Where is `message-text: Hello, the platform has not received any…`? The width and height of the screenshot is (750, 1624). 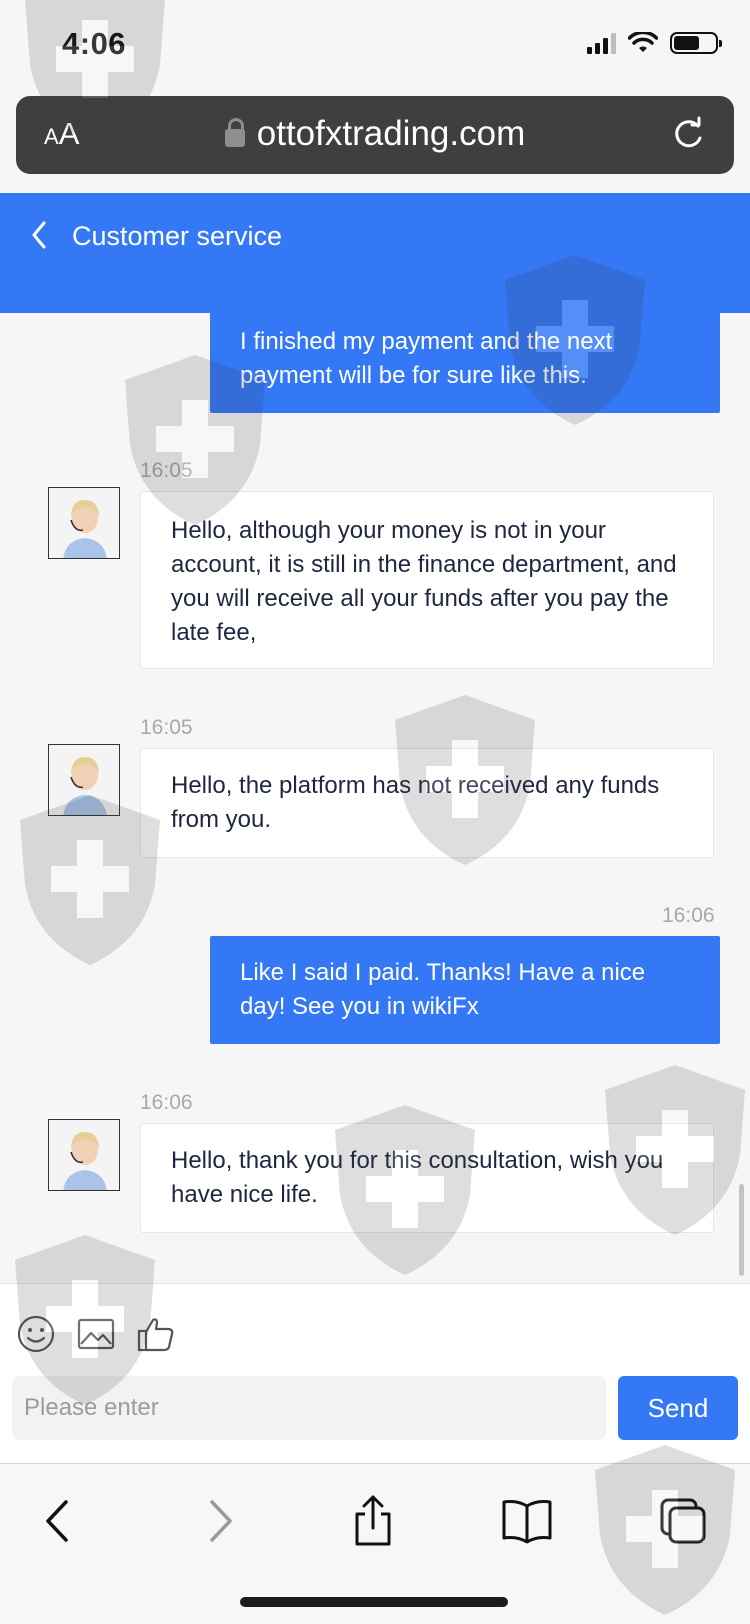
message-text: Hello, the platform has not received any… is located at coordinates (415, 802).